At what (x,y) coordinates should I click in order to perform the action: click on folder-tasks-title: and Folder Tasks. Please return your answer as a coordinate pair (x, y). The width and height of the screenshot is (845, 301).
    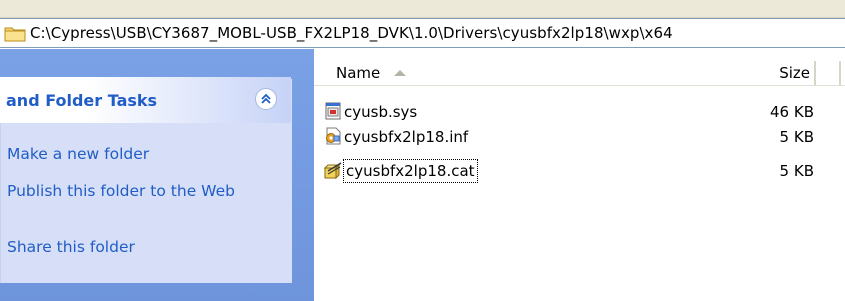
    Looking at the image, I should click on (82, 100).